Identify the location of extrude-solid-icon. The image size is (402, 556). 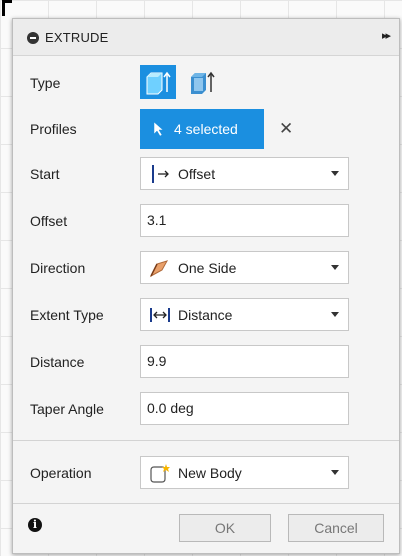
(158, 83).